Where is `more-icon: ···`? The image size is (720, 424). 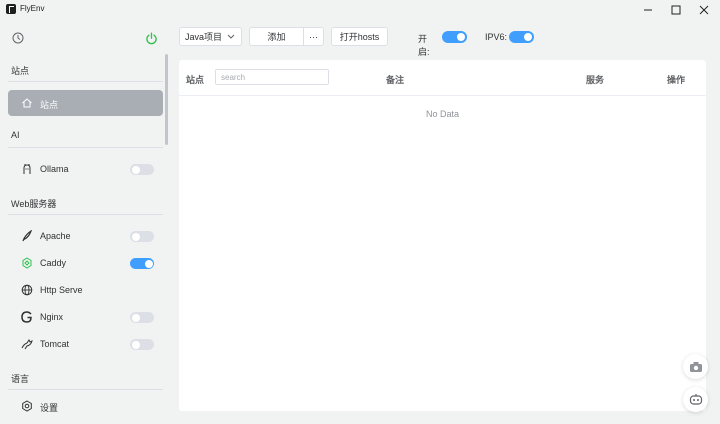 more-icon: ··· is located at coordinates (313, 36).